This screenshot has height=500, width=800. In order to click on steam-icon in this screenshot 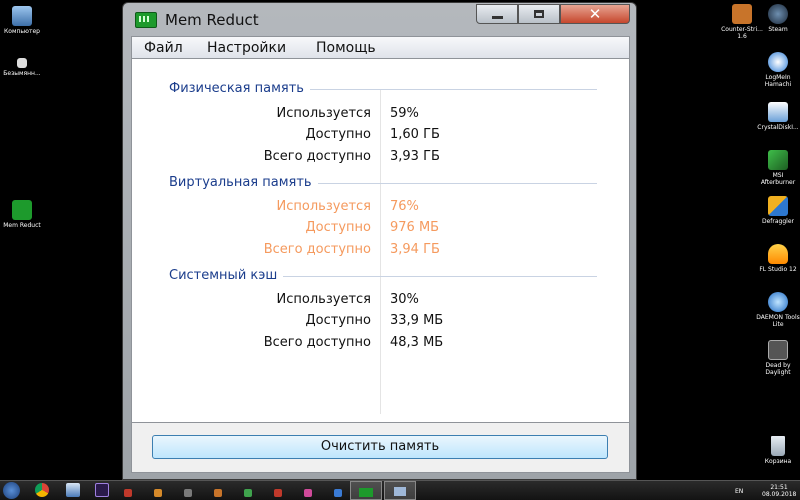, I will do `click(778, 14)`.